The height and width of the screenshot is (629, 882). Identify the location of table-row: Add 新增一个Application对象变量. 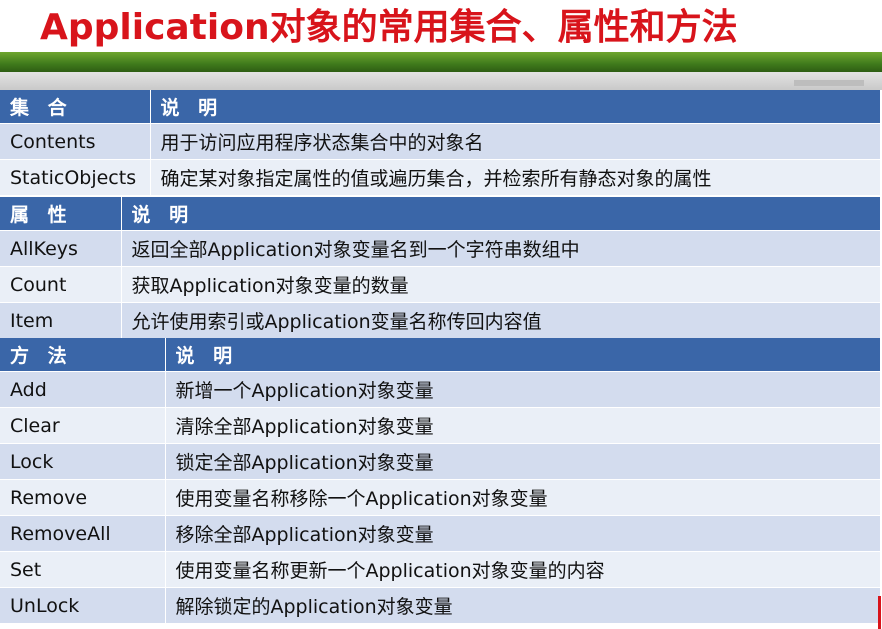
(440, 389).